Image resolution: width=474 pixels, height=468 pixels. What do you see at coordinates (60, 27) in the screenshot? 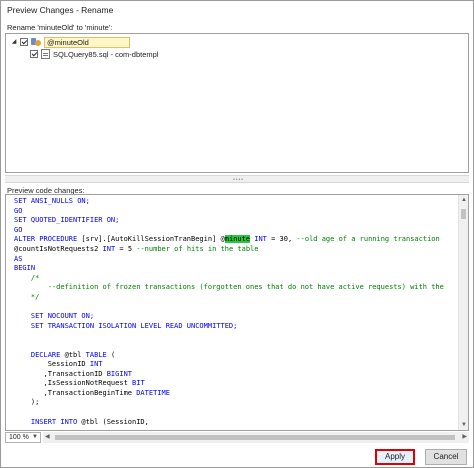
I see `rename-label: Rename 'minuteOld' to 'minute':` at bounding box center [60, 27].